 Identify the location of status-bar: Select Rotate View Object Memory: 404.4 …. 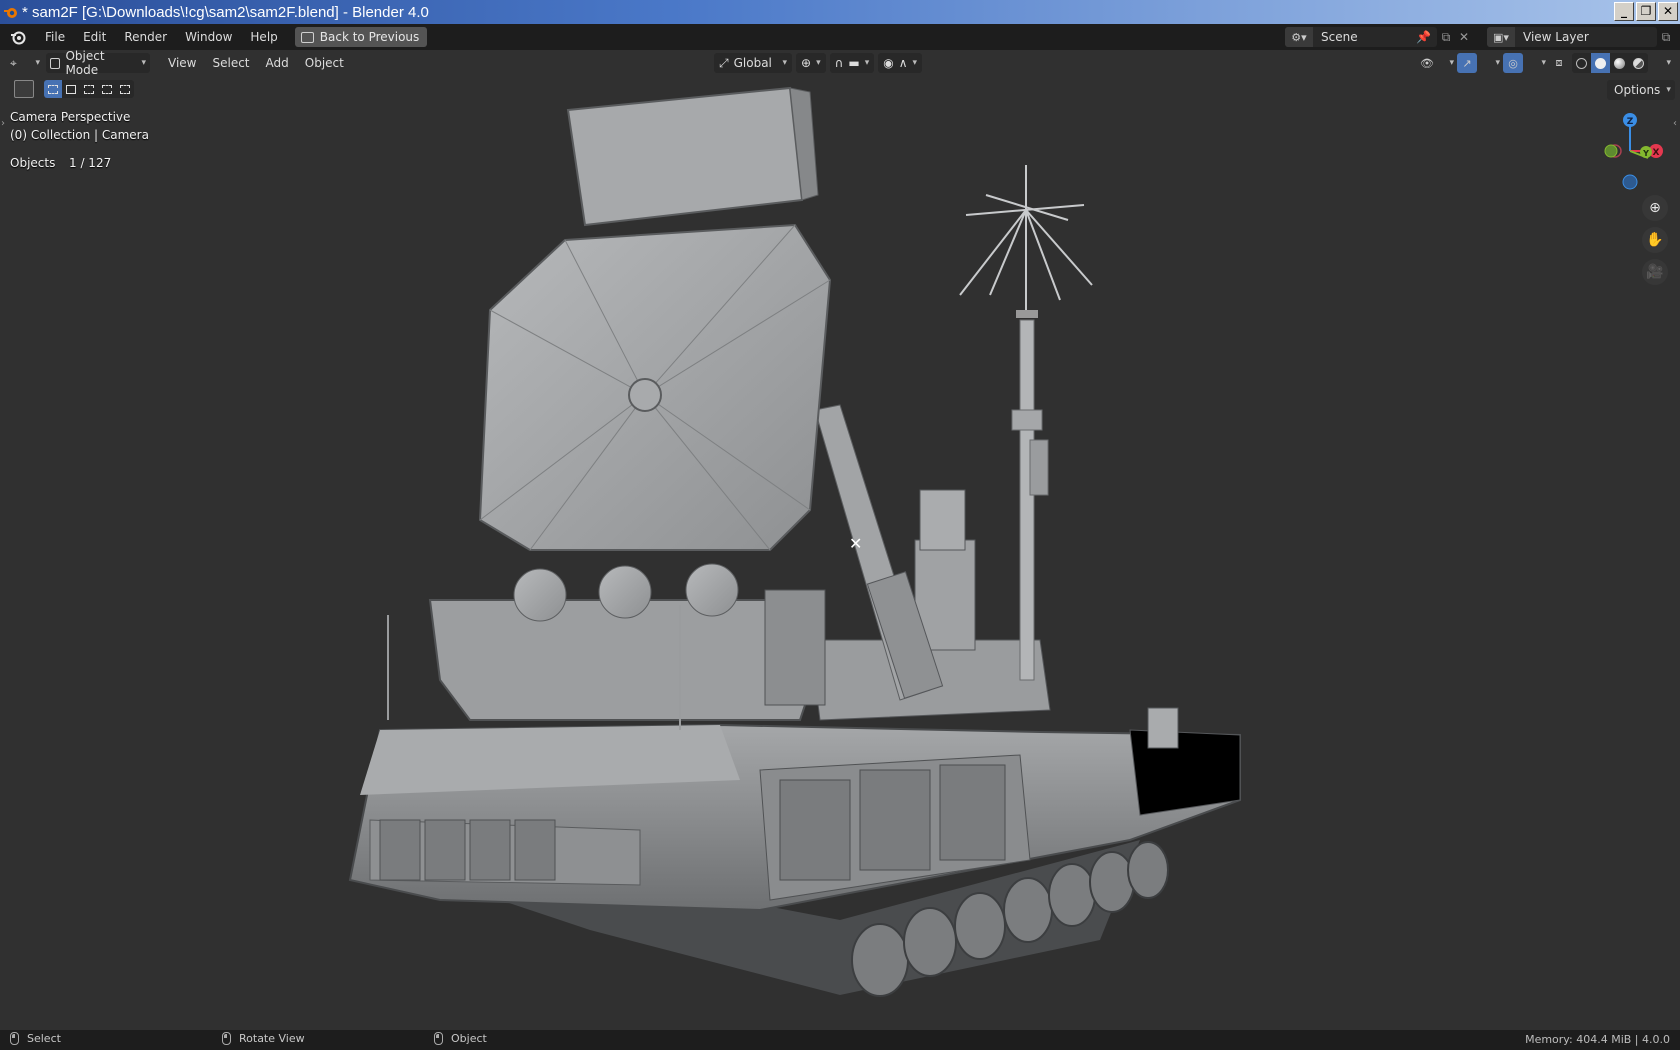
(840, 1040).